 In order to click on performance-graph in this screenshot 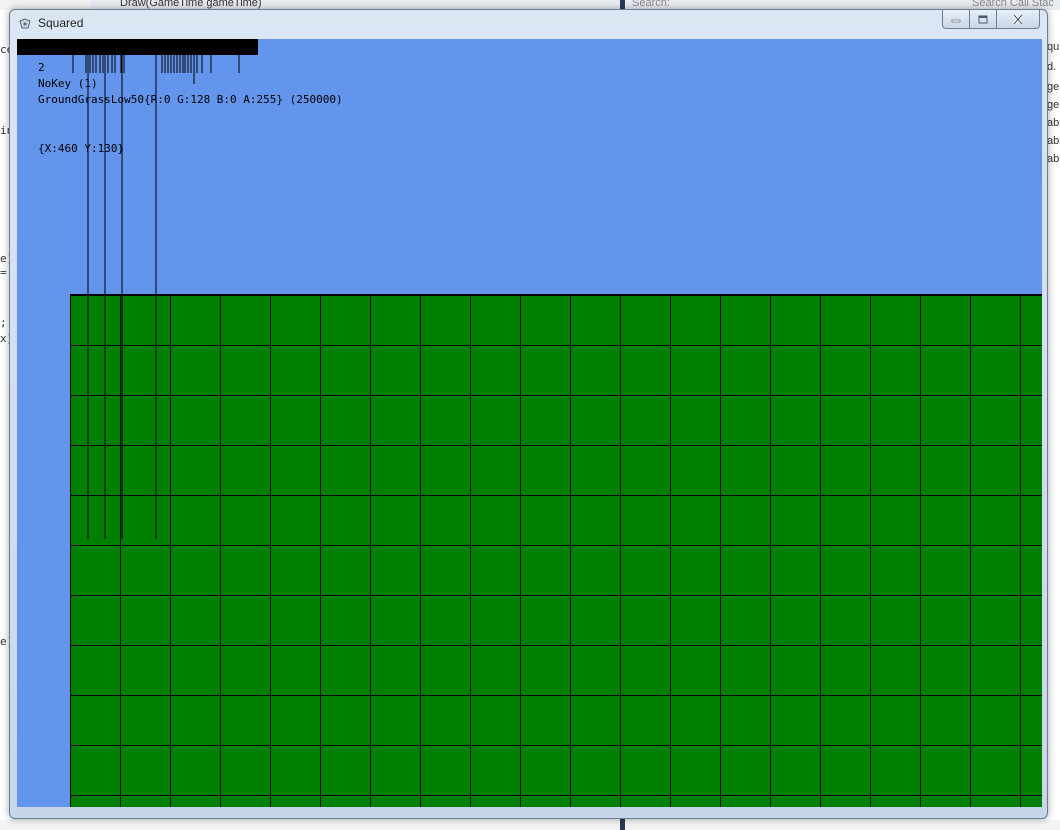, I will do `click(156, 297)`.